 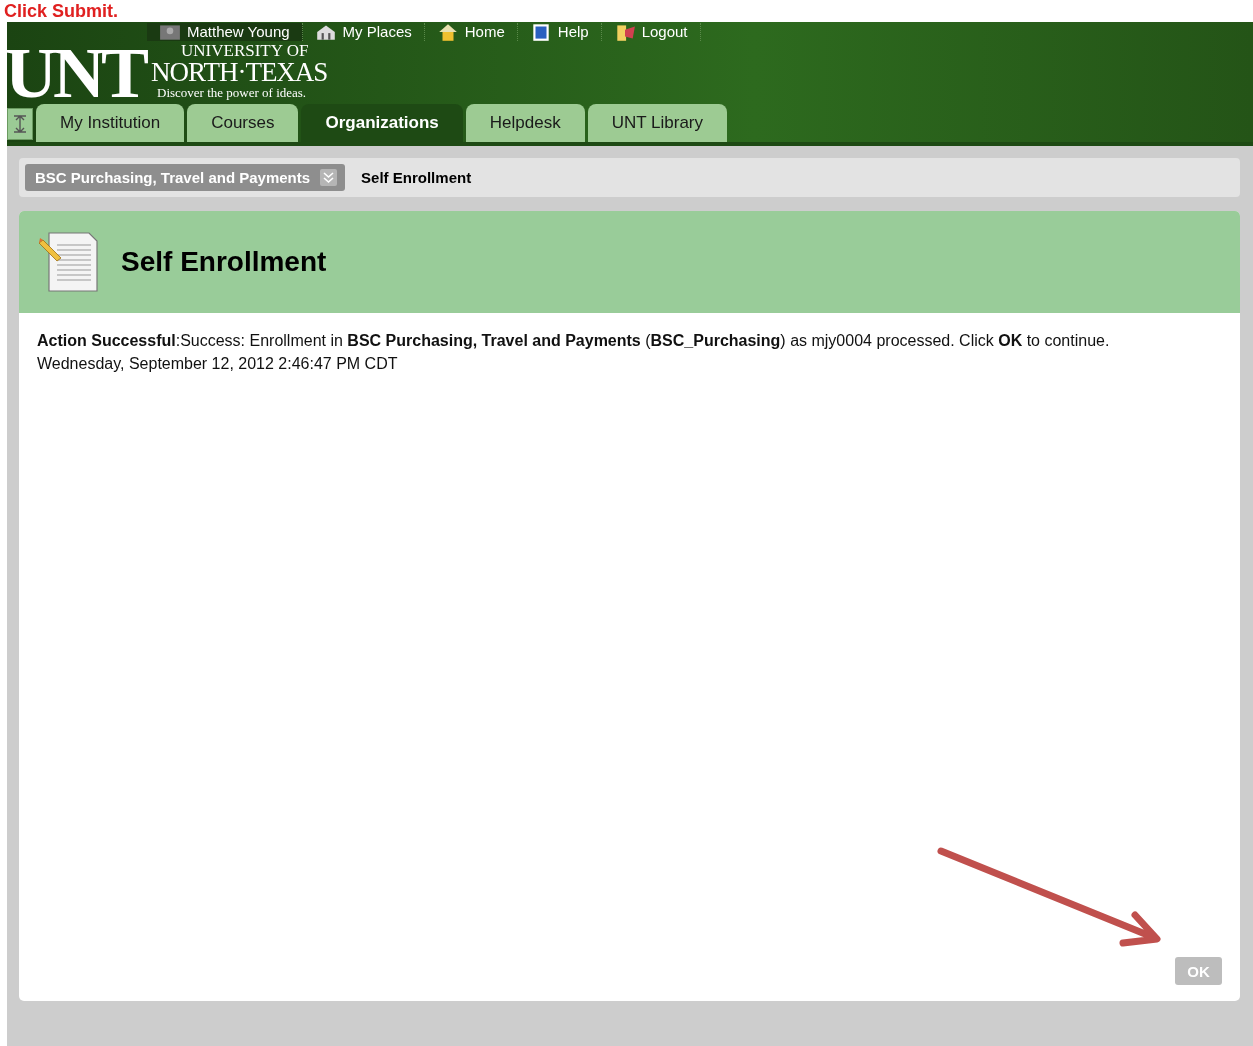 What do you see at coordinates (573, 31) in the screenshot?
I see `nav-link: Help` at bounding box center [573, 31].